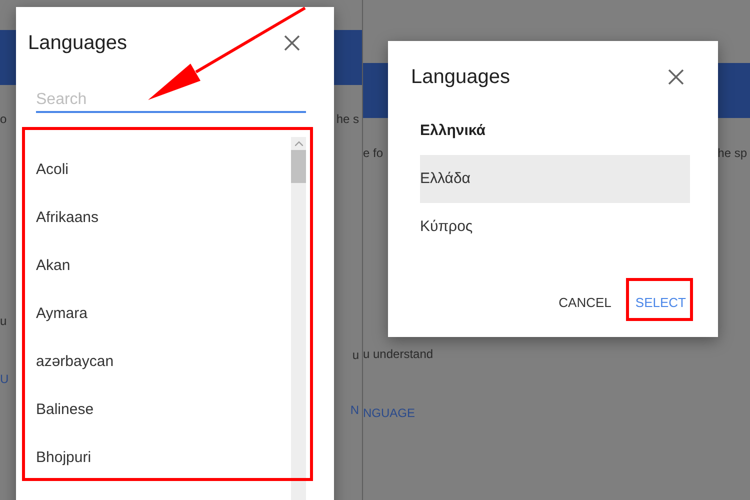  I want to click on language-item: azərbaycan, so click(163, 362).